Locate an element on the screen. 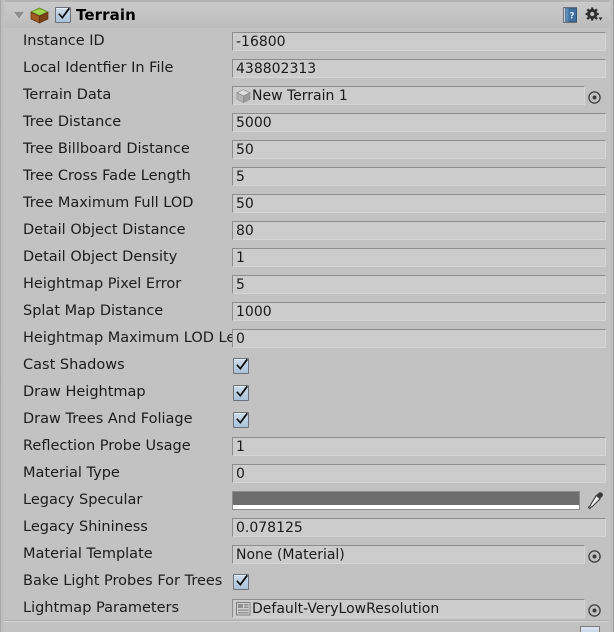  object-field-value: New Terrain 1 is located at coordinates (300, 95).